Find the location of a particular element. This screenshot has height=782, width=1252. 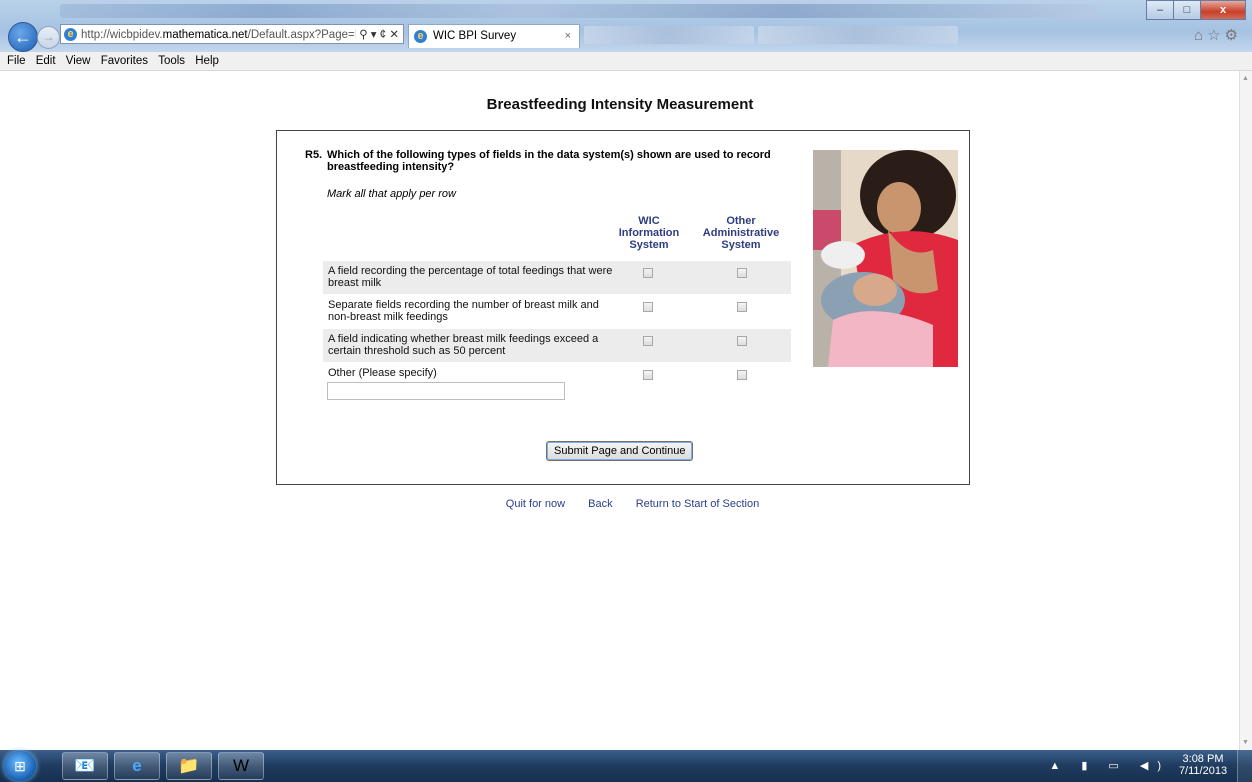

other-specify-input is located at coordinates (446, 391).